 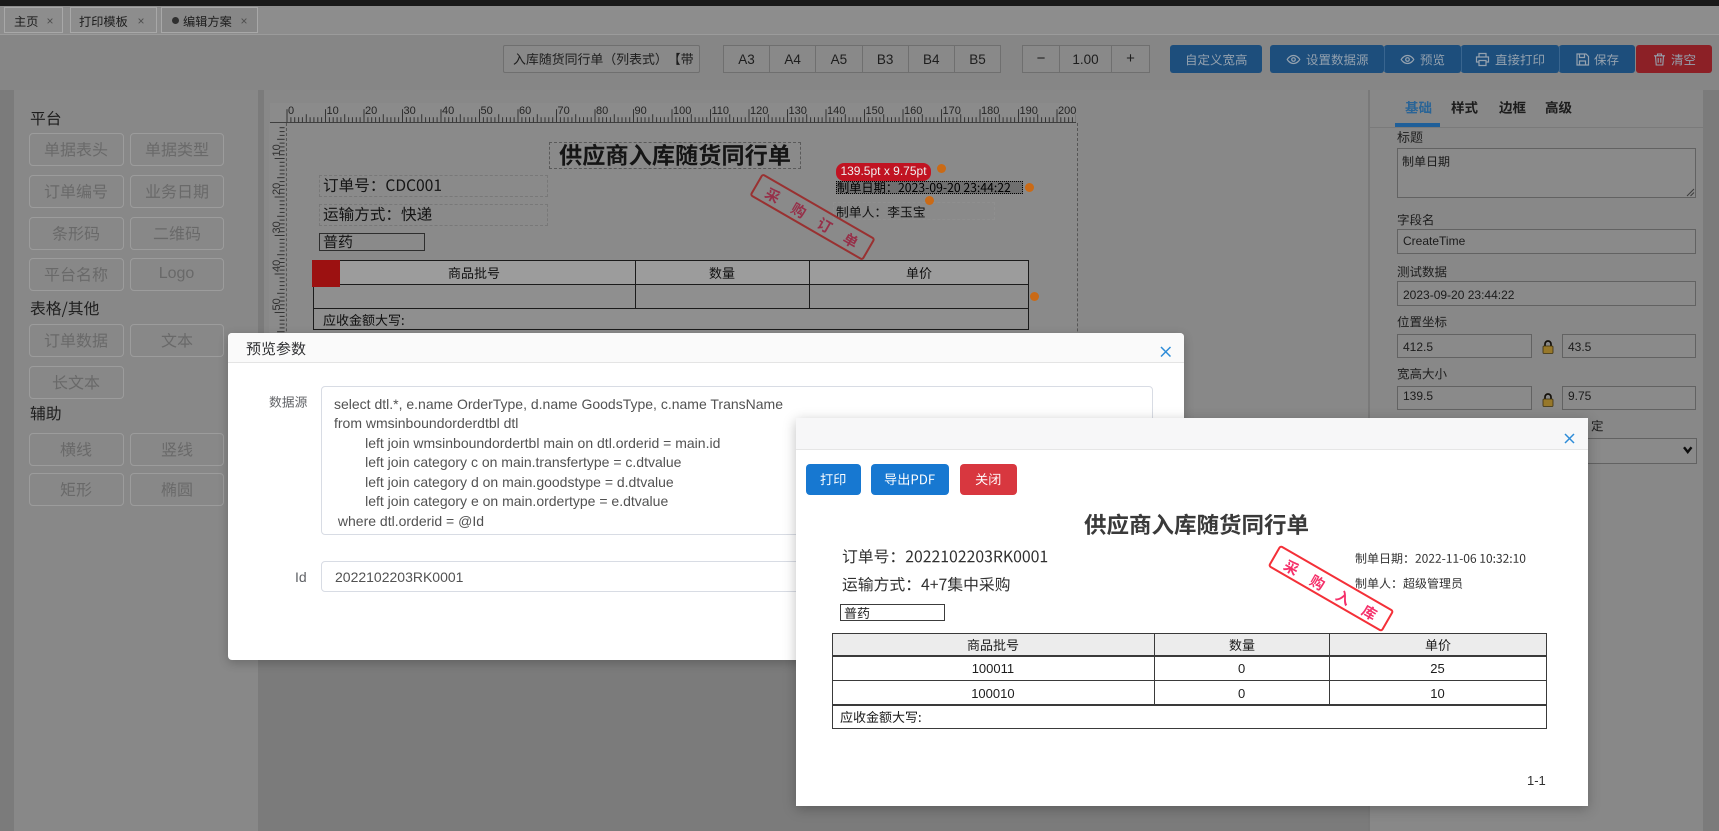 What do you see at coordinates (602, 111) in the screenshot?
I see `svg-text: 80` at bounding box center [602, 111].